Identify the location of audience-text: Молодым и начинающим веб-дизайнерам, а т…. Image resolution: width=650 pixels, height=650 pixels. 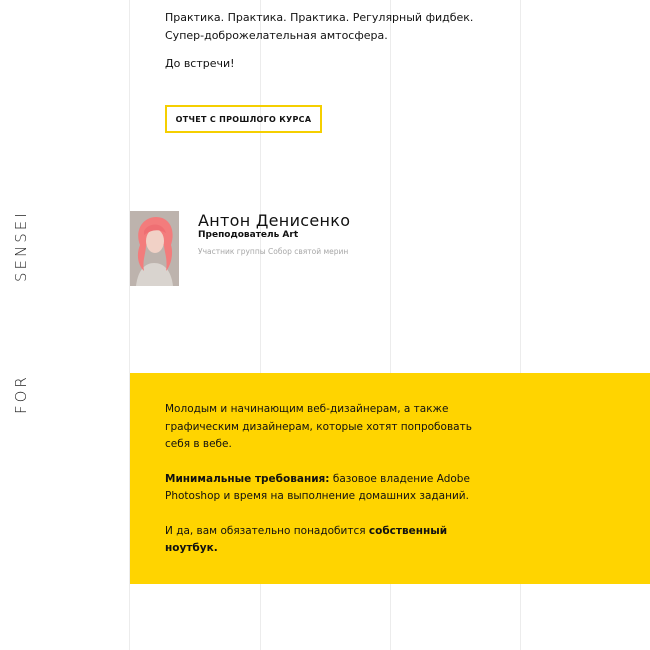
(330, 488).